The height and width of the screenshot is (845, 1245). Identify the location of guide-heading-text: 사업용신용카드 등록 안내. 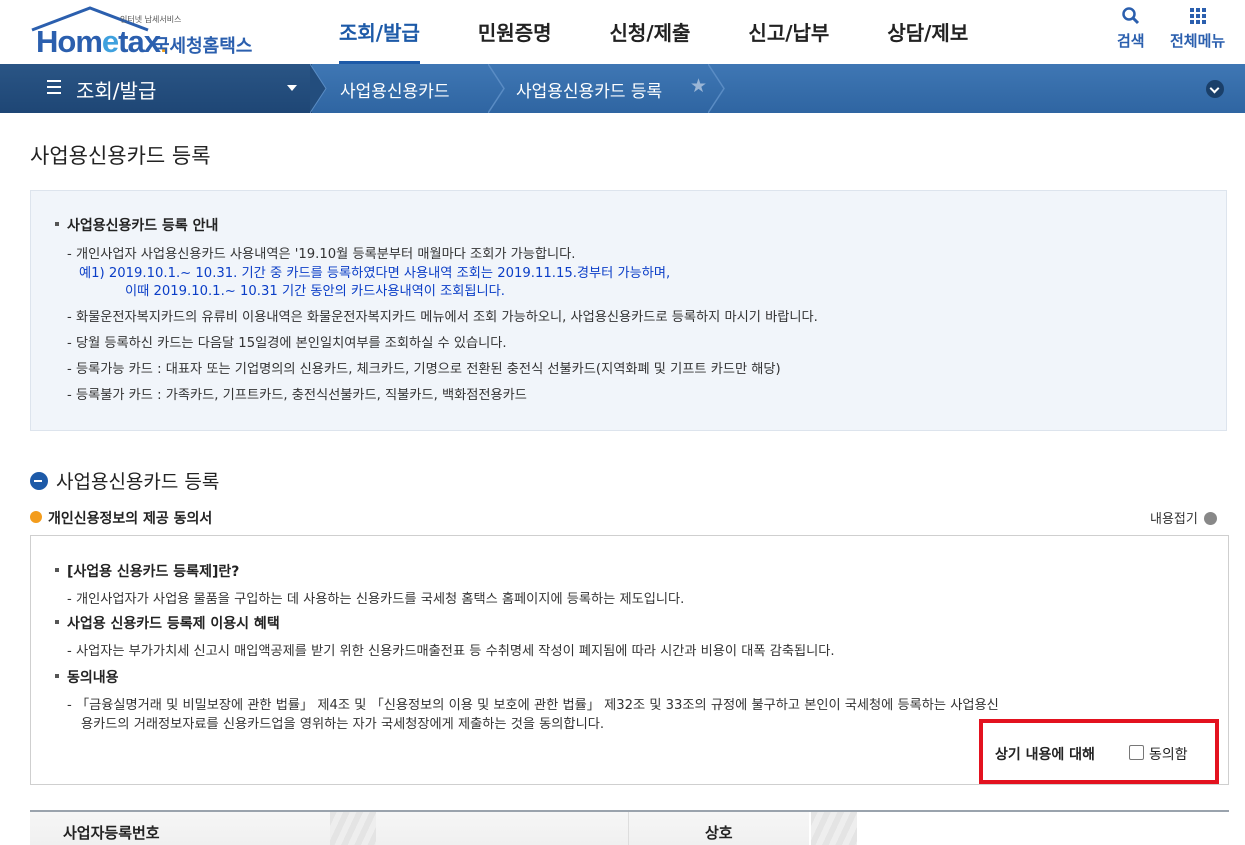
(143, 226).